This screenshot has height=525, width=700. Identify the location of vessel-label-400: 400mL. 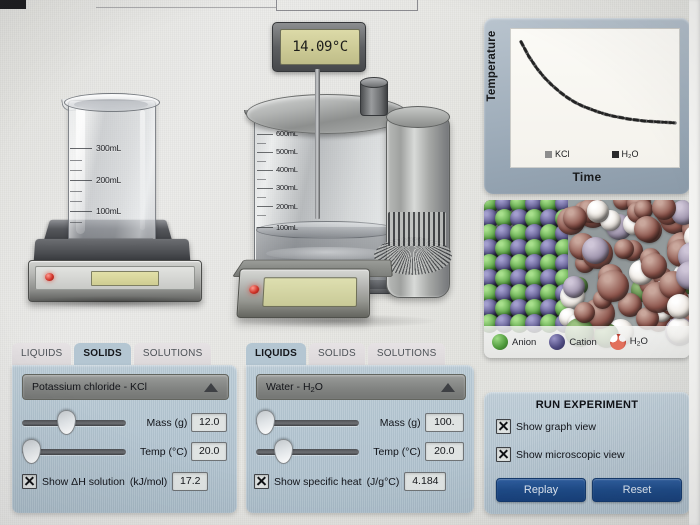
(287, 169).